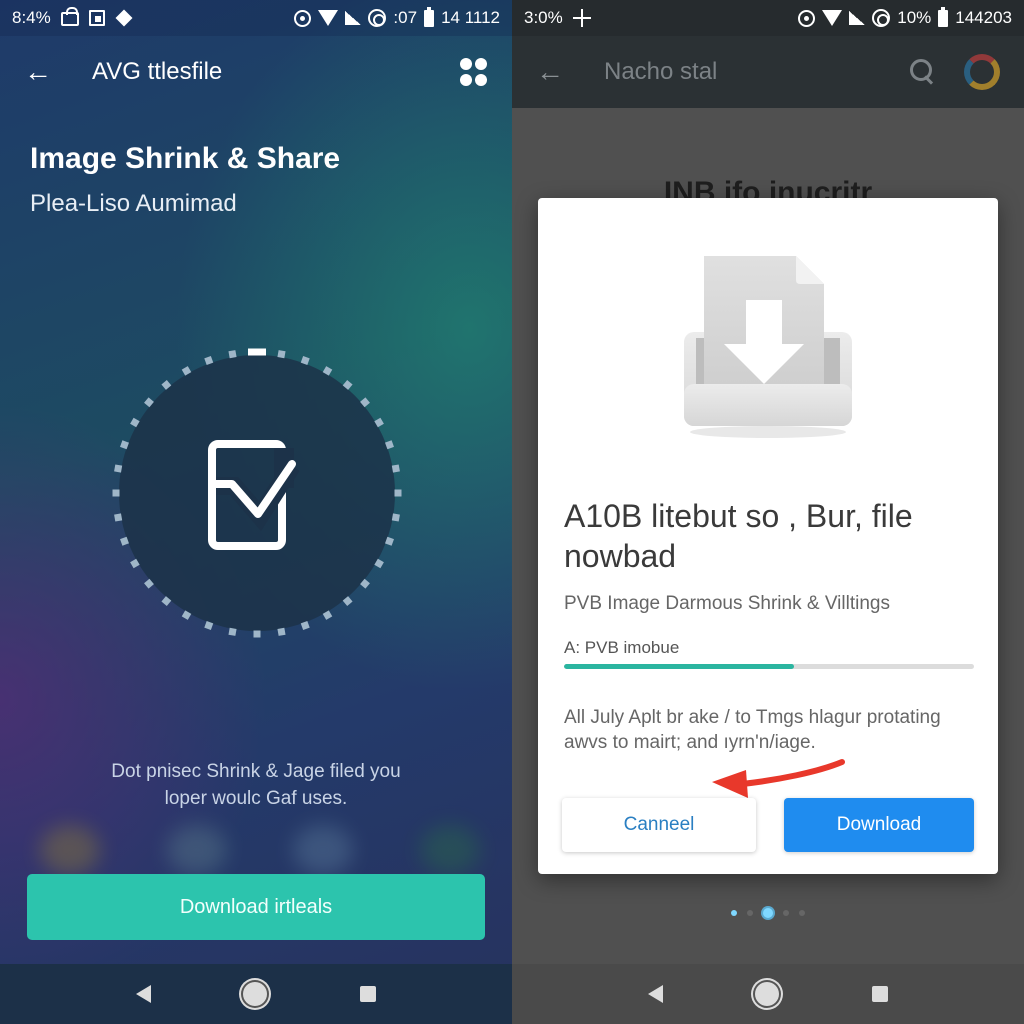 Image resolution: width=1024 pixels, height=1024 pixels. I want to click on search-icon, so click(923, 72).